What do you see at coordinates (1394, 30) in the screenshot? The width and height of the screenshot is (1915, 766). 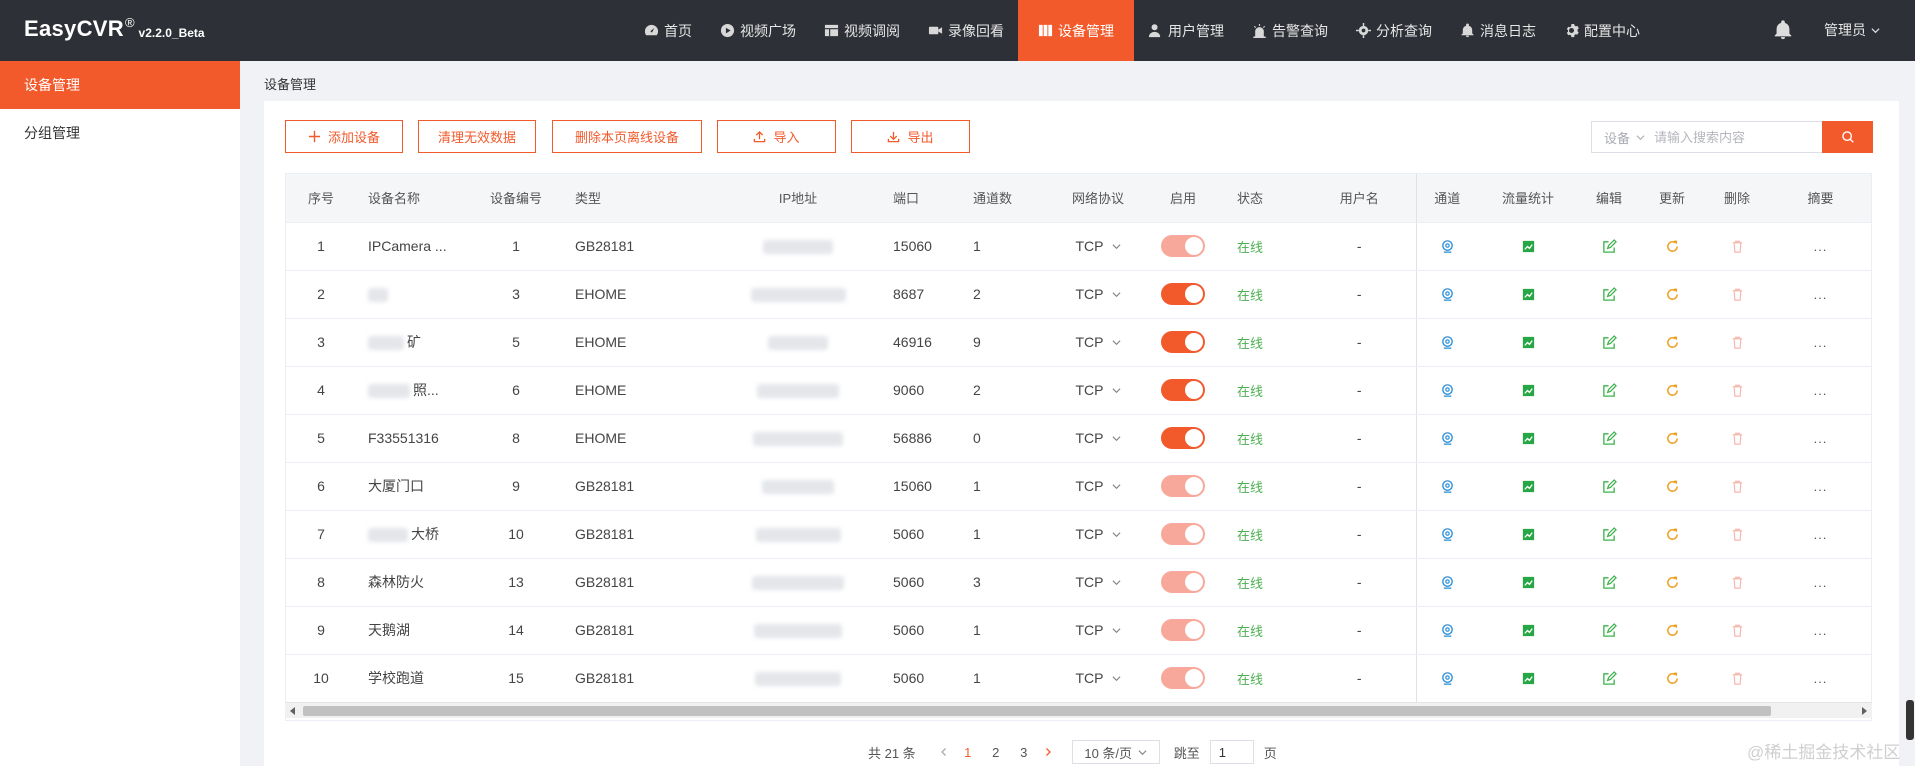 I see `nav-item-7: 分析查询` at bounding box center [1394, 30].